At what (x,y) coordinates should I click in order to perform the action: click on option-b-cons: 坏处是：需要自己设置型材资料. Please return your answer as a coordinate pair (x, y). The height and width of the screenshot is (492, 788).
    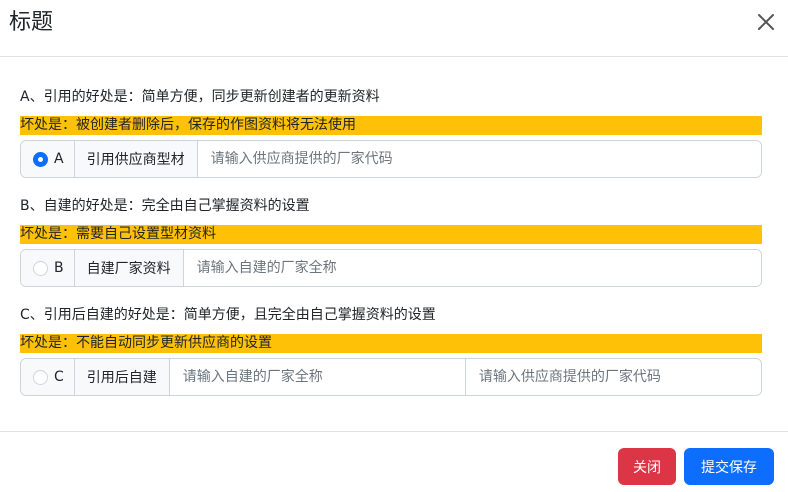
    Looking at the image, I should click on (391, 234).